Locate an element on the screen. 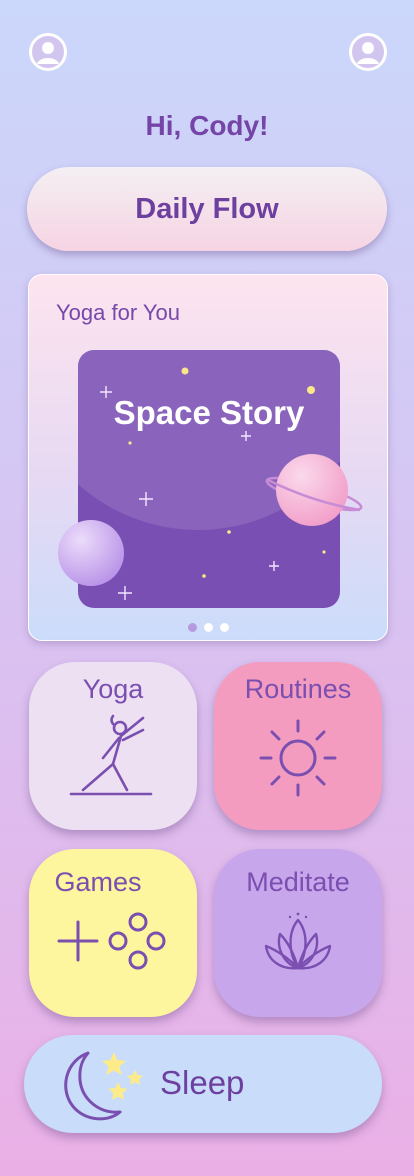 The image size is (414, 1176). profile-button-right is located at coordinates (368, 52).